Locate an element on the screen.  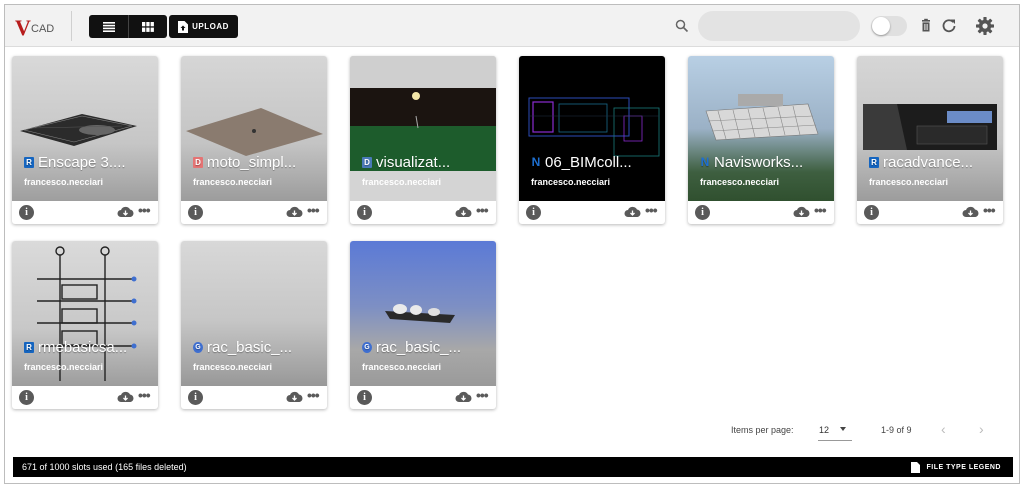
file-thumbnail: R racadvance... francesco.necciari is located at coordinates (930, 128).